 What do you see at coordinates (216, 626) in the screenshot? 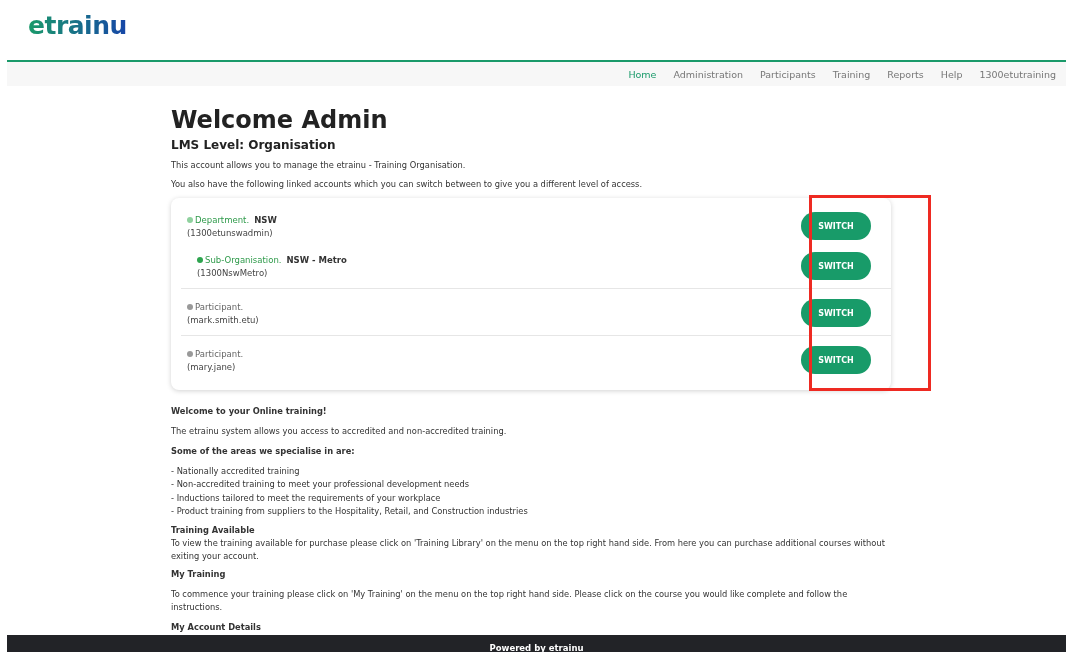
I see `section-heading: My Account Details` at bounding box center [216, 626].